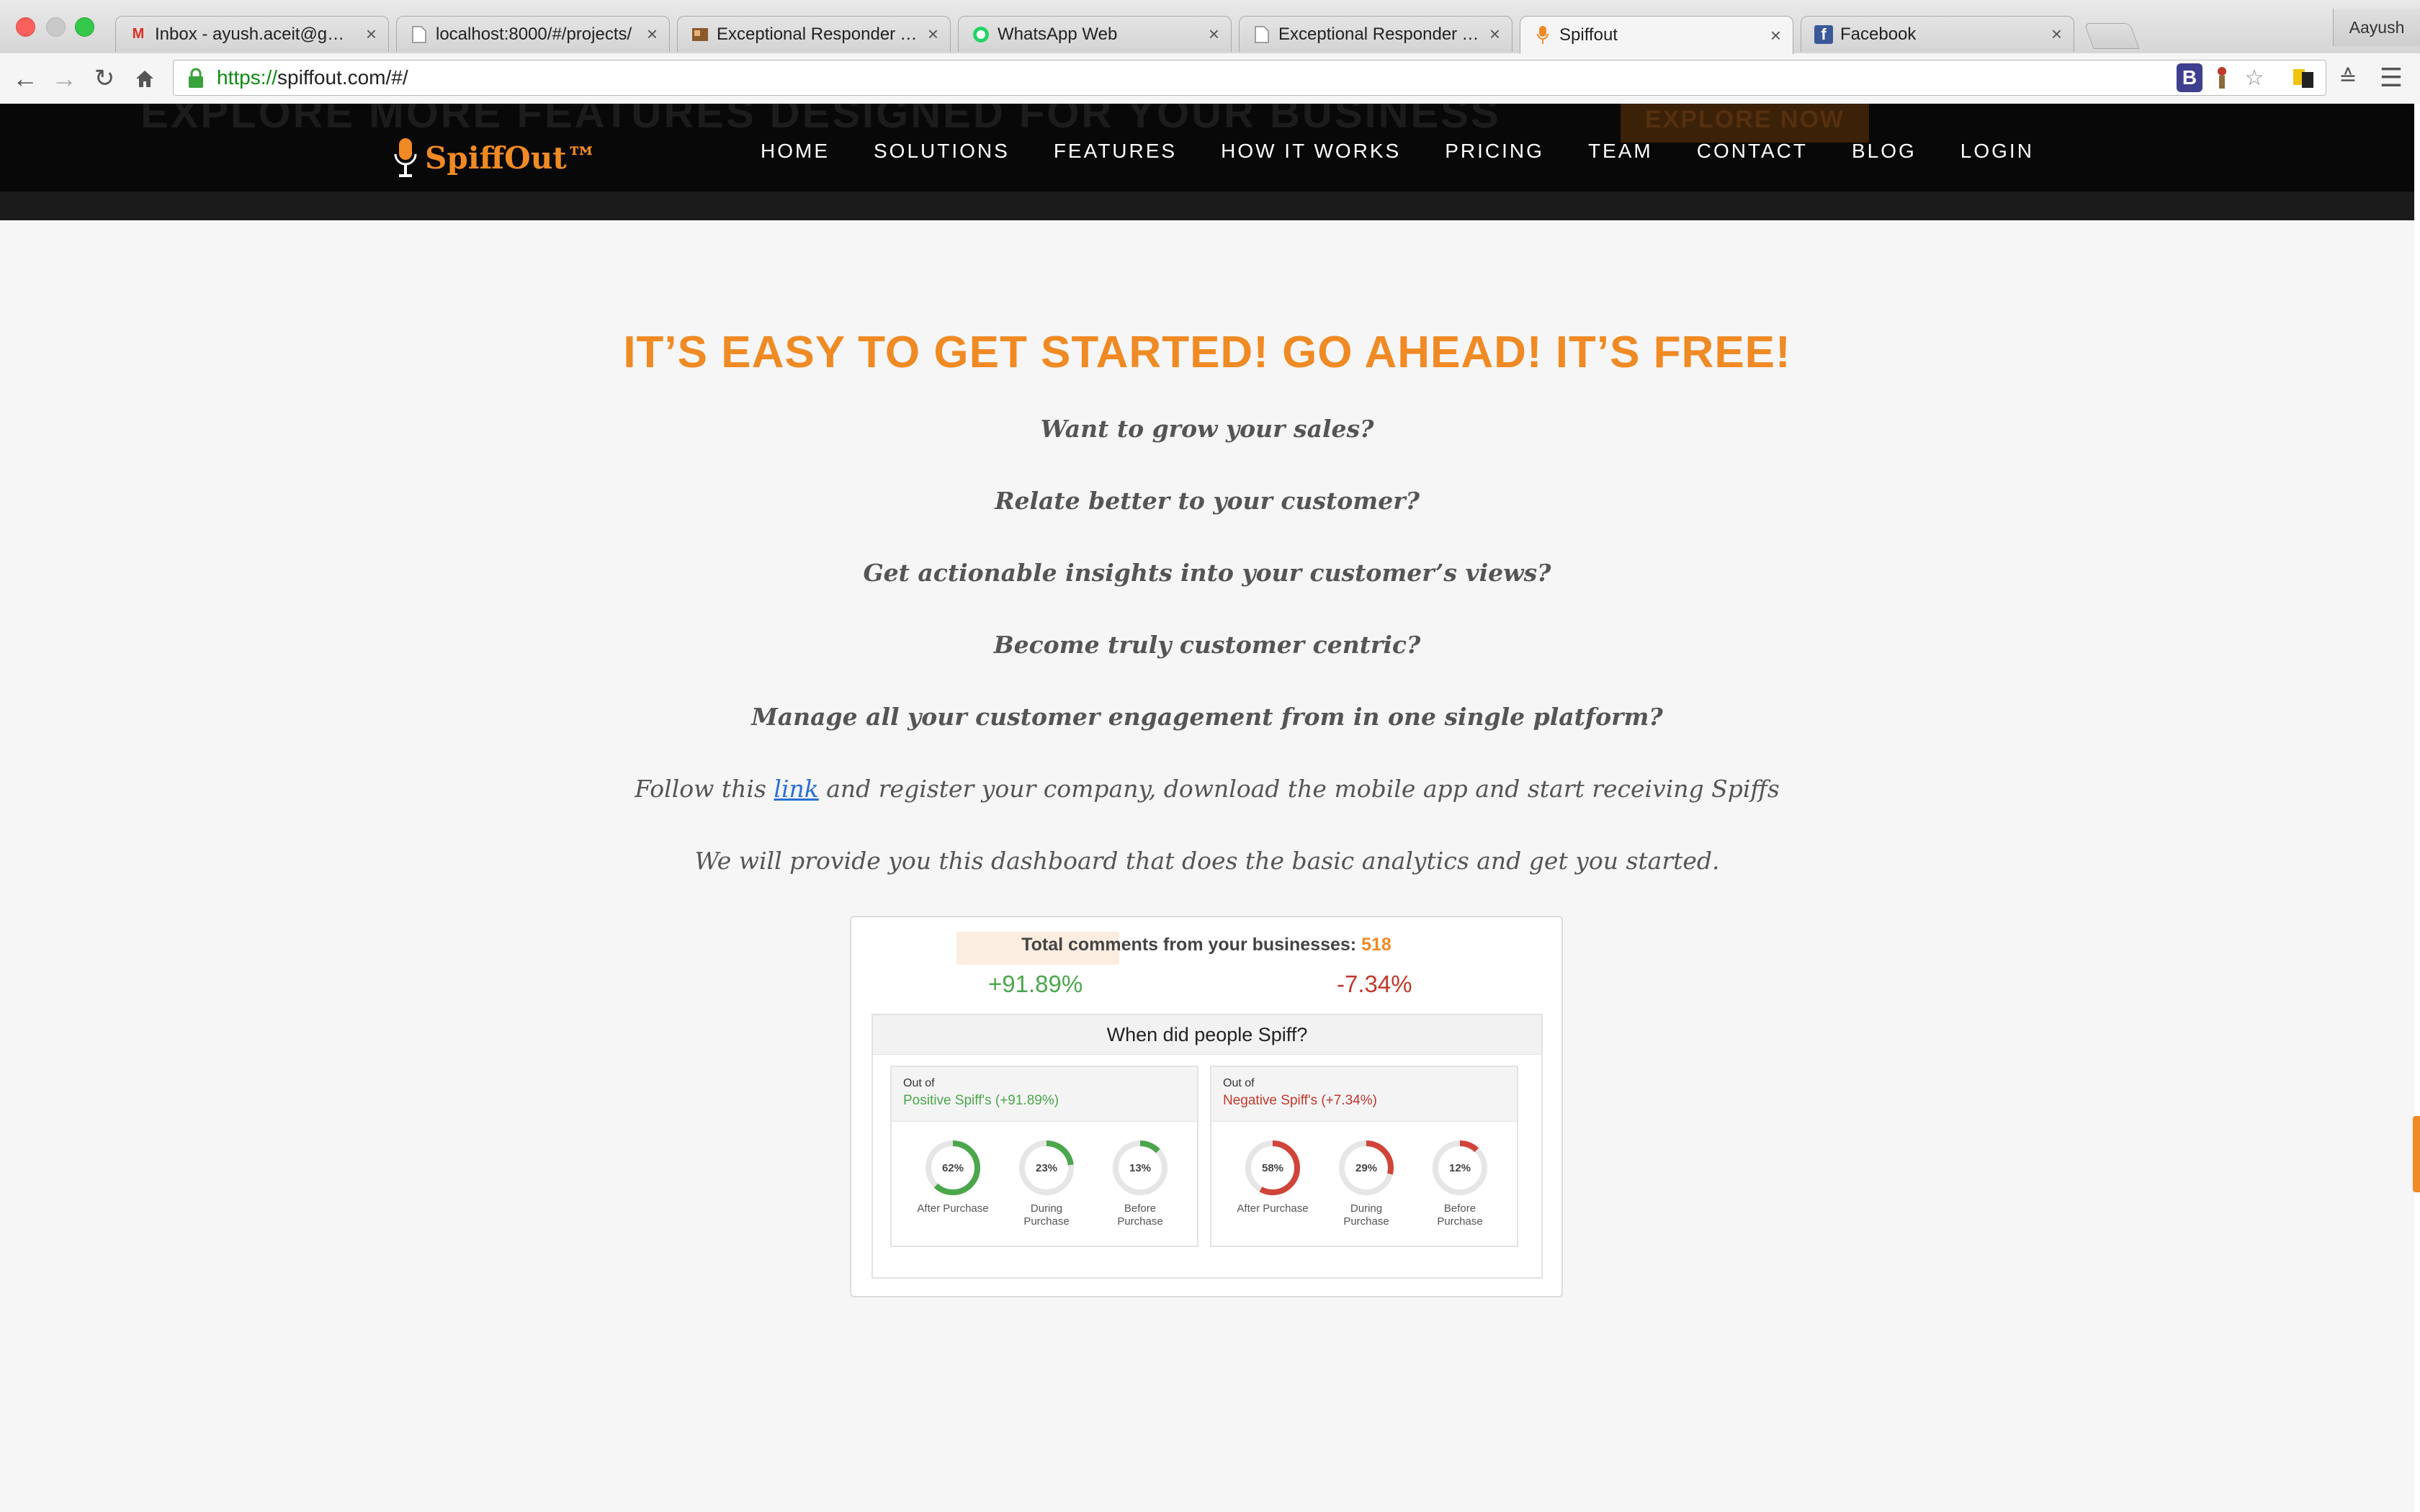 Image resolution: width=2420 pixels, height=1512 pixels. What do you see at coordinates (2391, 77) in the screenshot?
I see `menu-icon: ☰` at bounding box center [2391, 77].